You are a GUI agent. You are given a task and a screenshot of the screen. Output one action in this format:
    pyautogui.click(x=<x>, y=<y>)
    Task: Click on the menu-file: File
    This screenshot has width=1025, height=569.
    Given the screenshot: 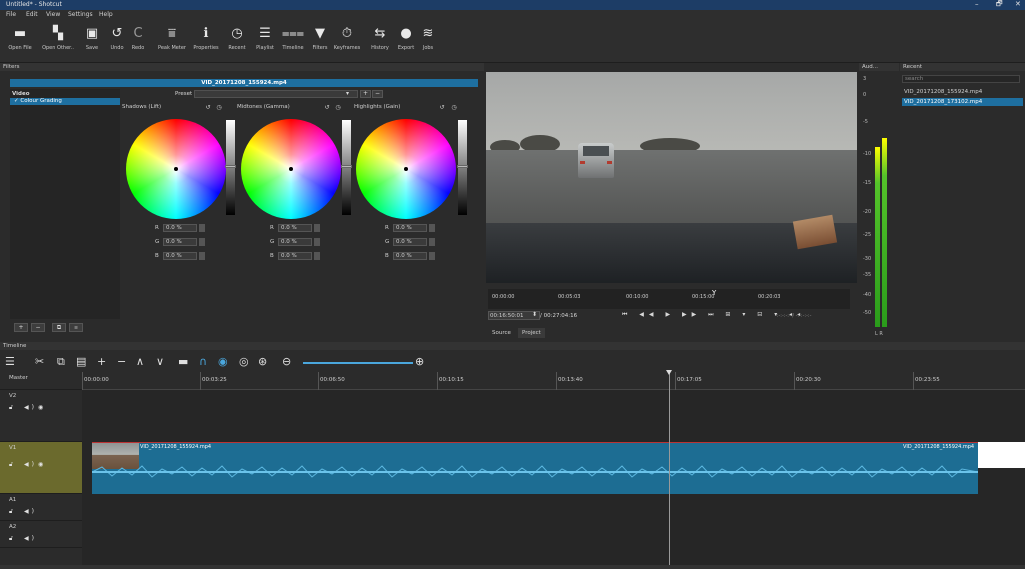 What is the action you would take?
    pyautogui.click(x=11, y=14)
    